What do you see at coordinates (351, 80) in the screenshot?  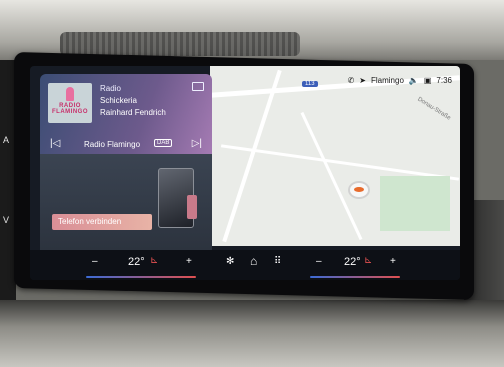 I see `phone-icon: ✆` at bounding box center [351, 80].